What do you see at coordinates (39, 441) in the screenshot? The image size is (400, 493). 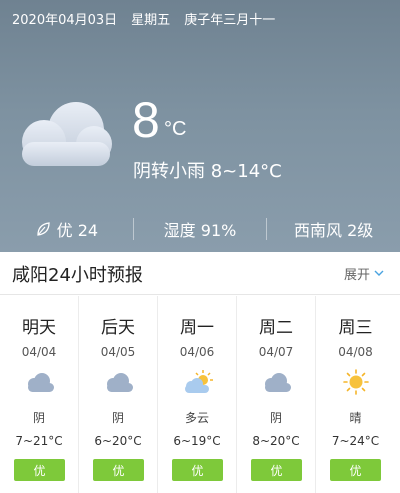 I see `day-temperature: 7~21°C` at bounding box center [39, 441].